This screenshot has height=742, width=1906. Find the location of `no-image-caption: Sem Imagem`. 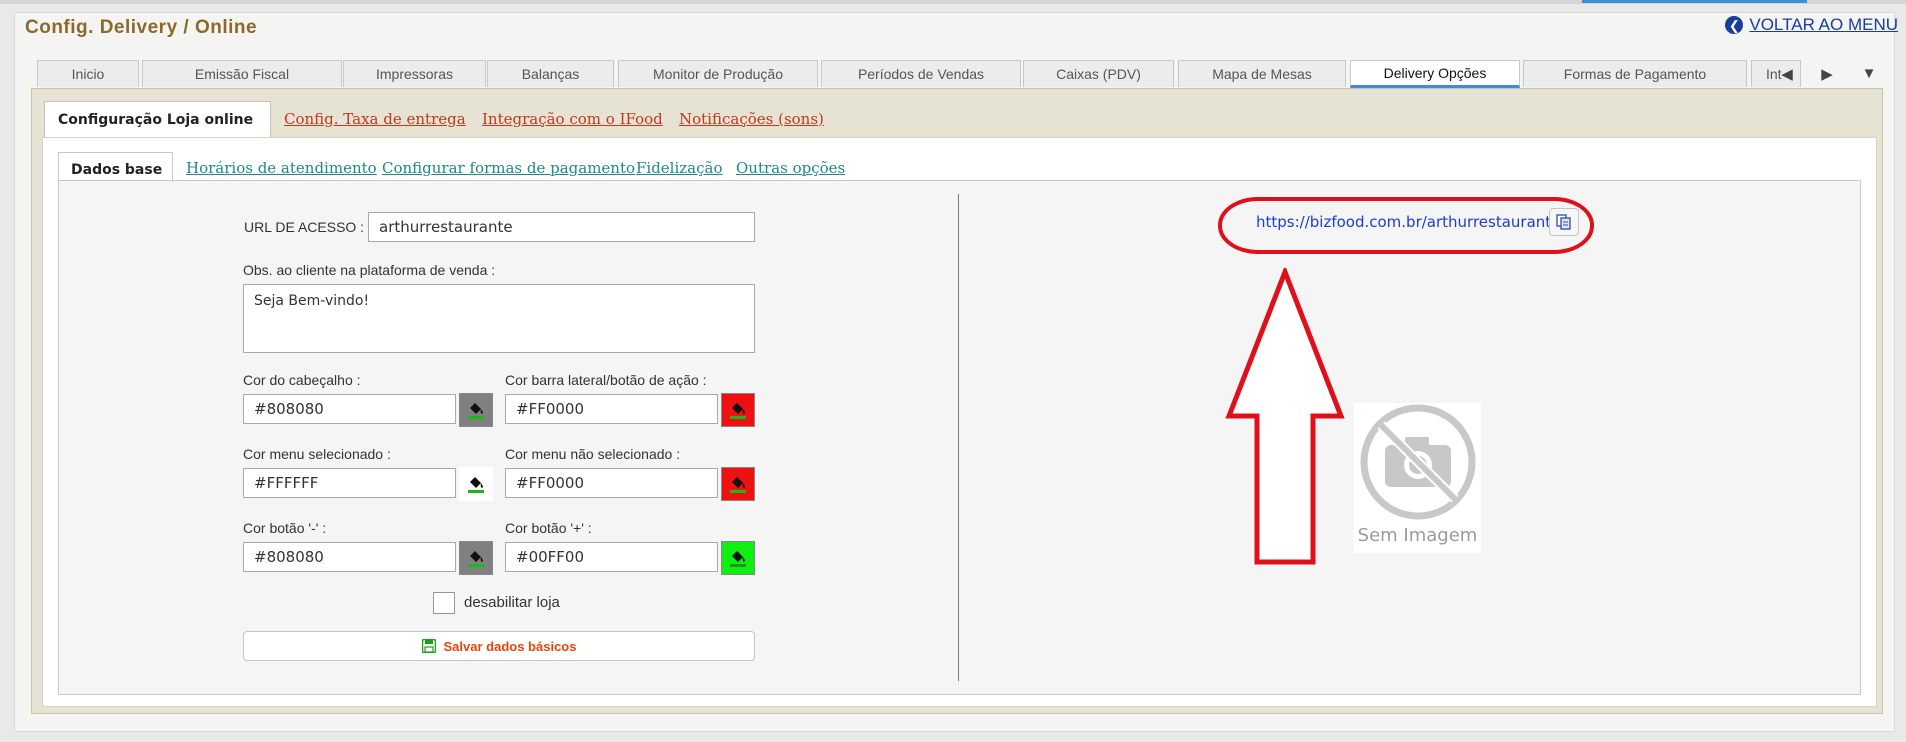

no-image-caption: Sem Imagem is located at coordinates (1417, 535).